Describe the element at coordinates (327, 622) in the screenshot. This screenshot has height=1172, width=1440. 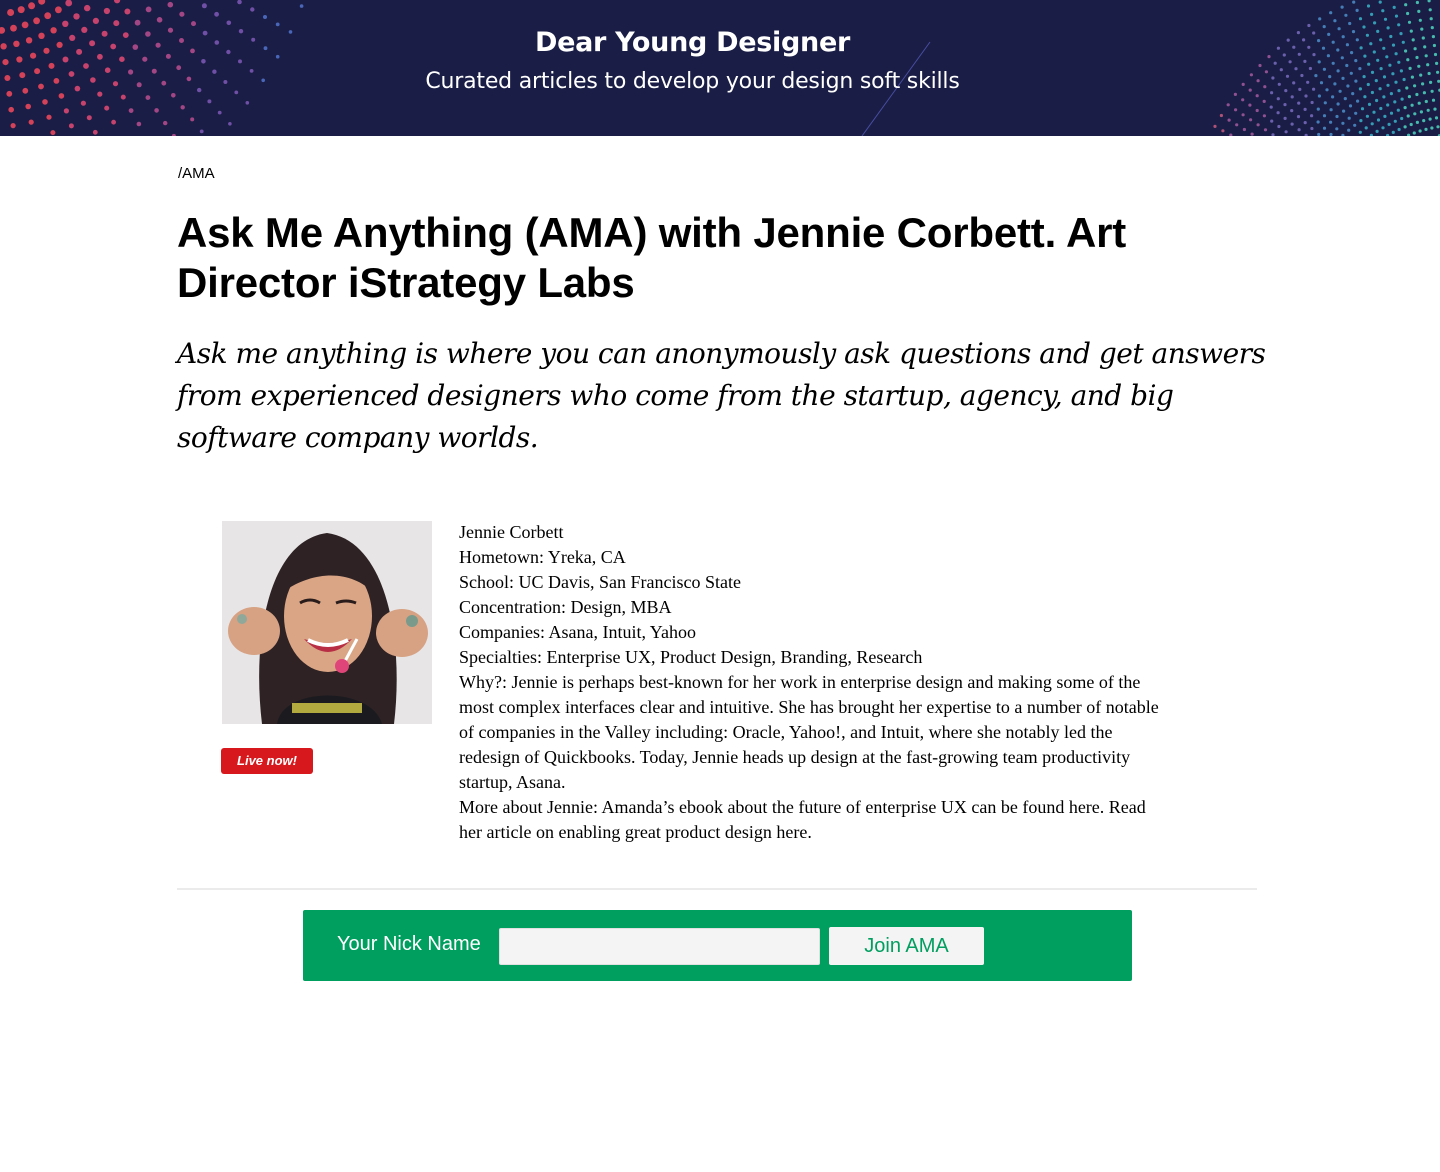
I see `portrait-image` at that location.